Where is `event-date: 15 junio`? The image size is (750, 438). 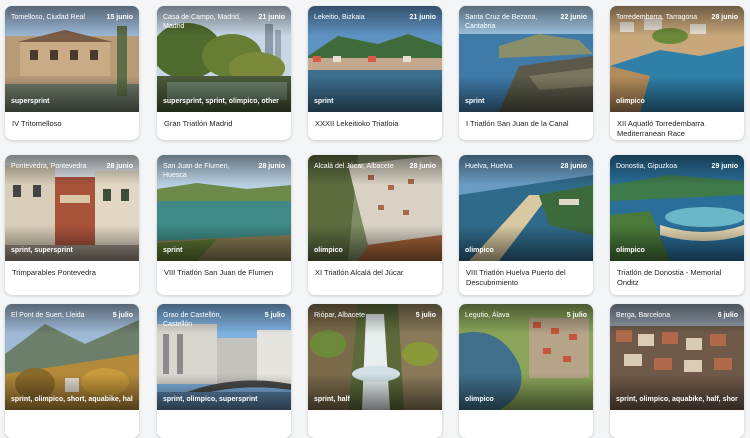
event-date: 15 junio is located at coordinates (119, 17).